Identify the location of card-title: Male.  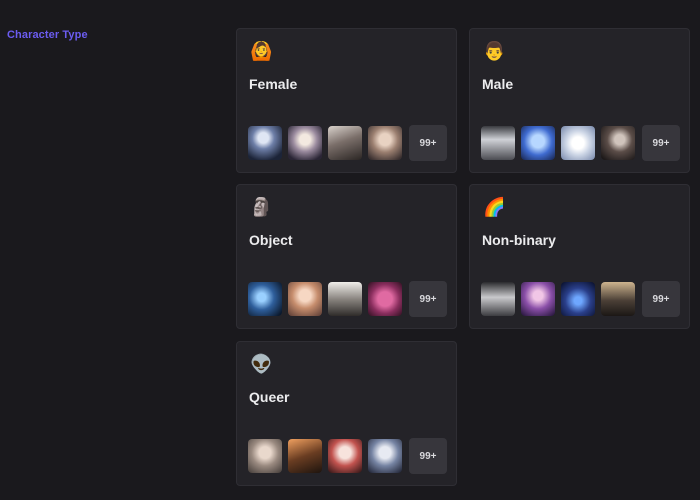
(498, 84).